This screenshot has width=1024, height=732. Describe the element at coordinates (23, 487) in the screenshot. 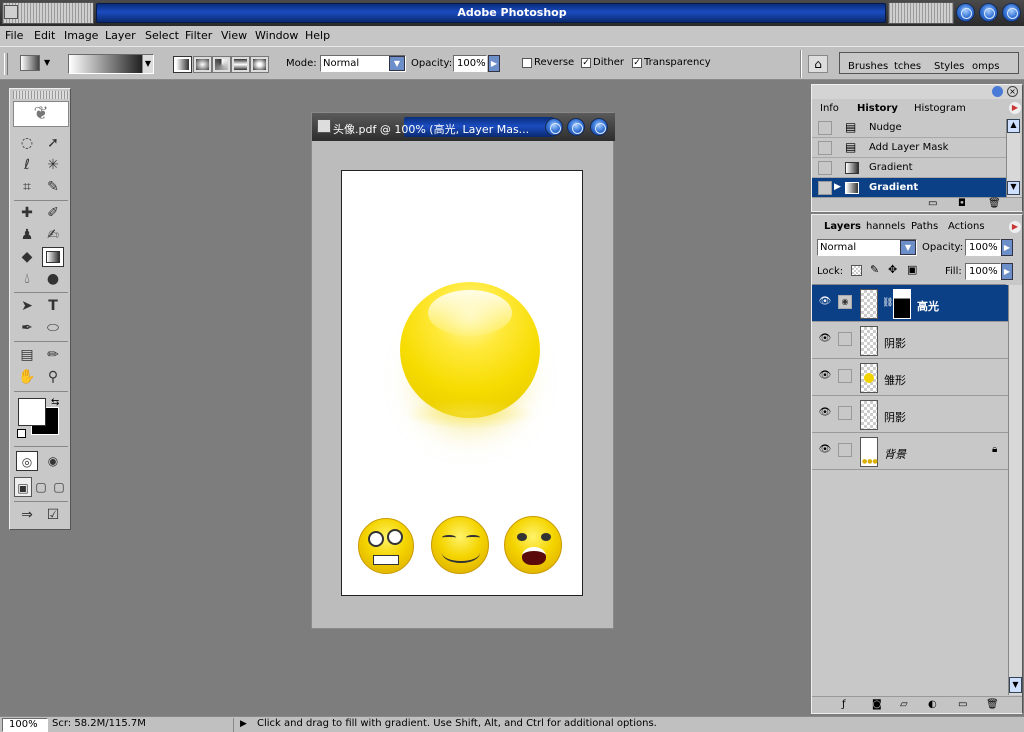

I see `standard-screen-mode-icon: ▣` at that location.